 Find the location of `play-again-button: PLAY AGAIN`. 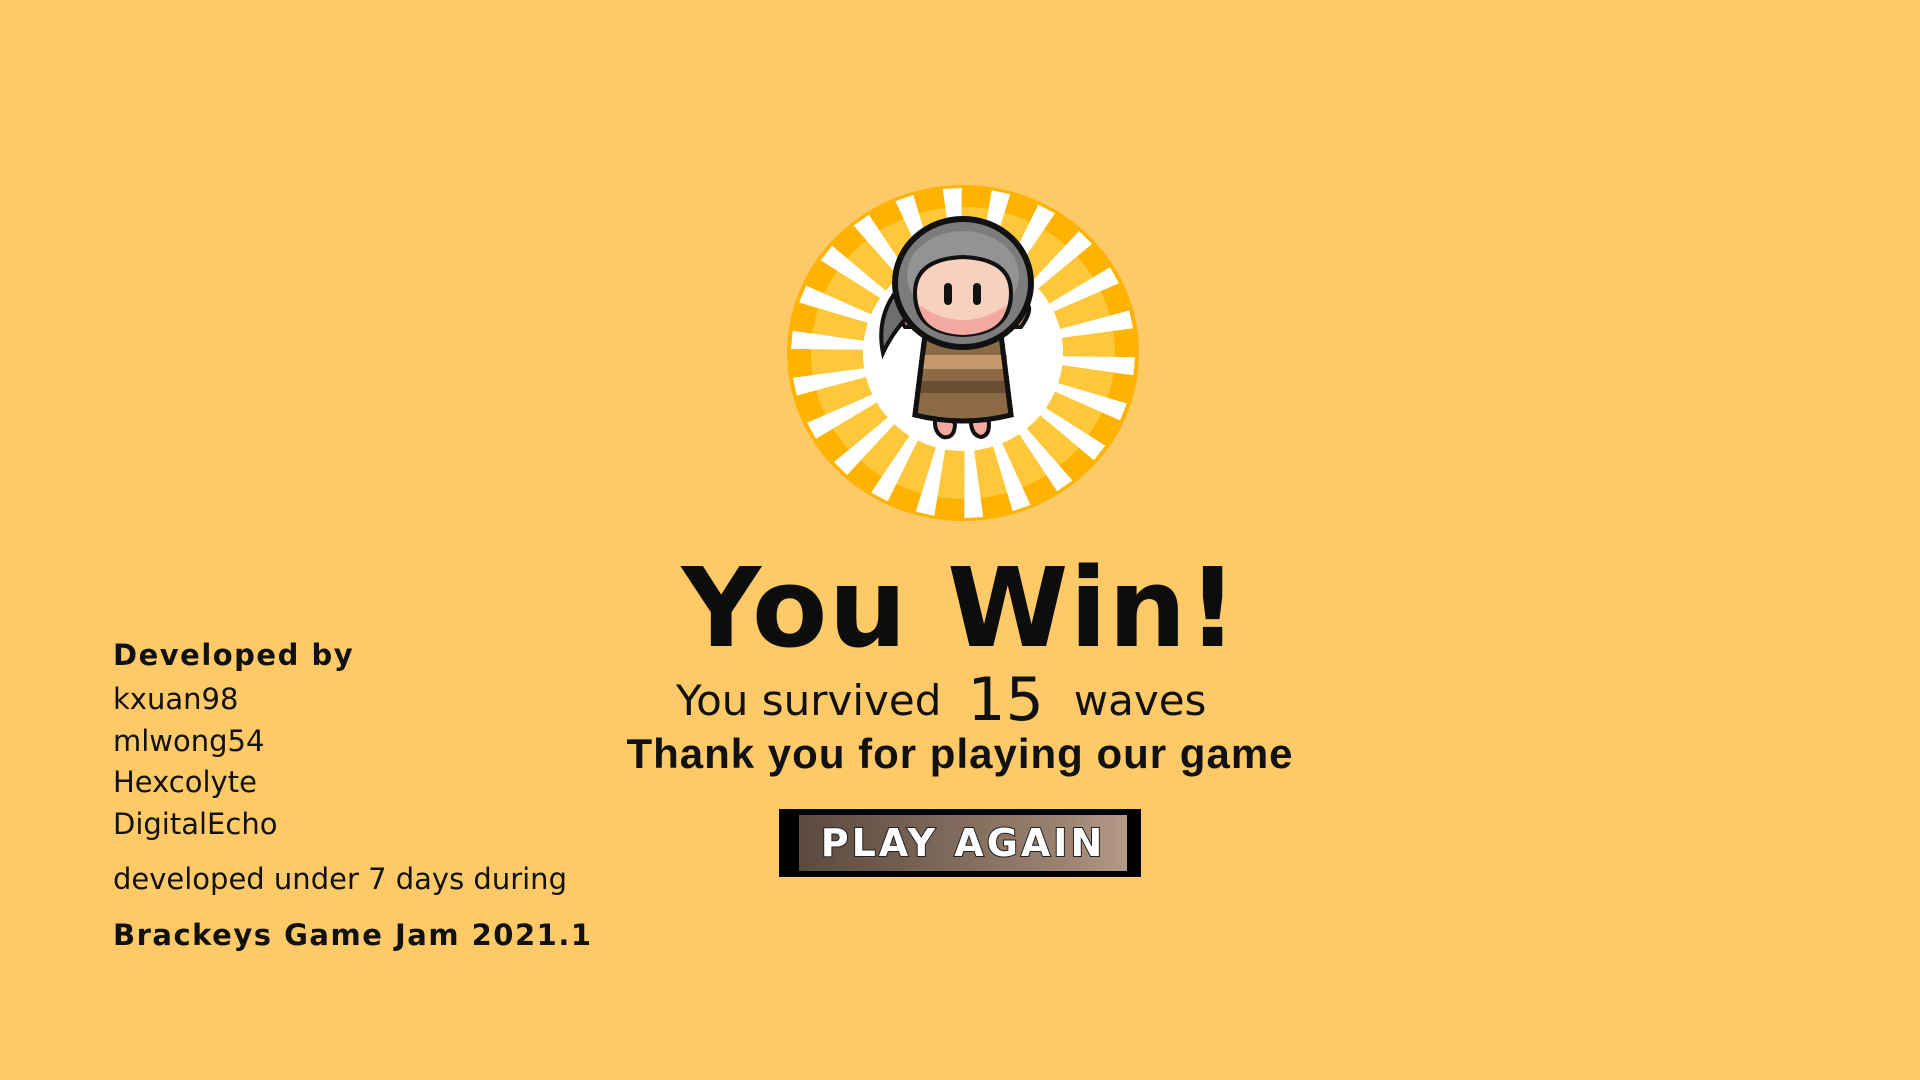

play-again-button: PLAY AGAIN is located at coordinates (960, 843).